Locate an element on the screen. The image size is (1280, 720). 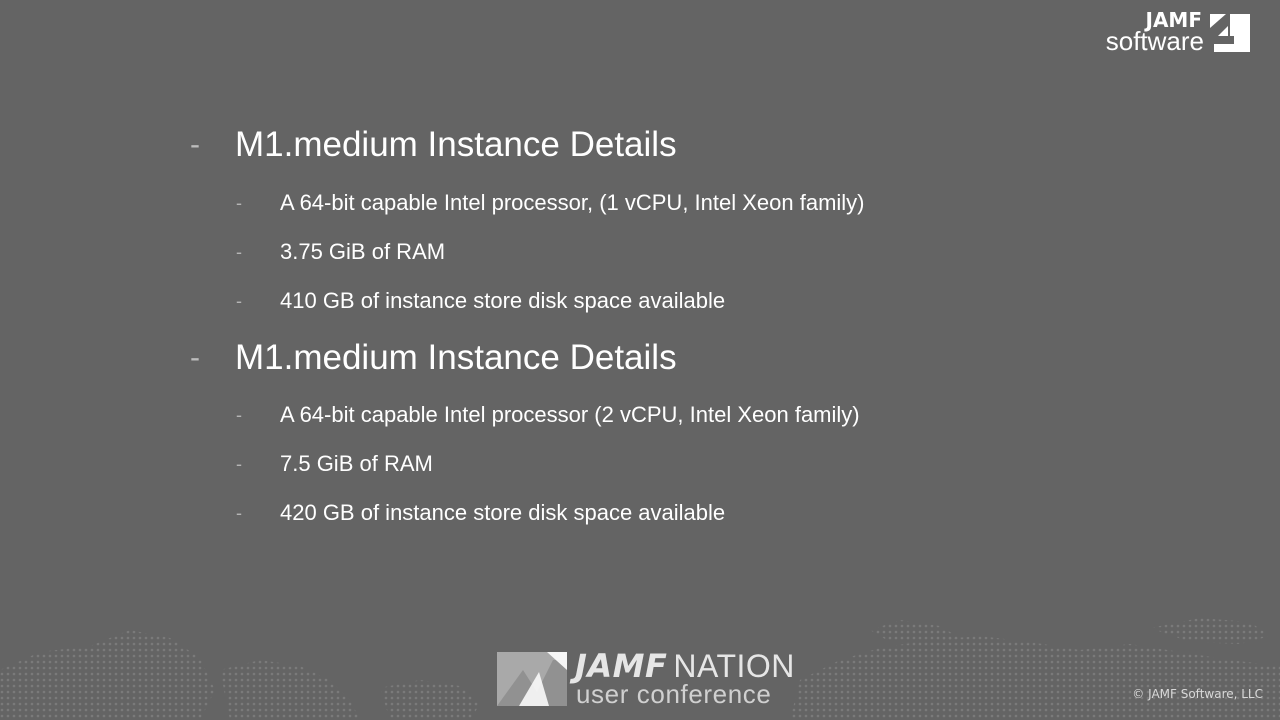
brand-wordmark: JAMF software is located at coordinates (1155, 32).